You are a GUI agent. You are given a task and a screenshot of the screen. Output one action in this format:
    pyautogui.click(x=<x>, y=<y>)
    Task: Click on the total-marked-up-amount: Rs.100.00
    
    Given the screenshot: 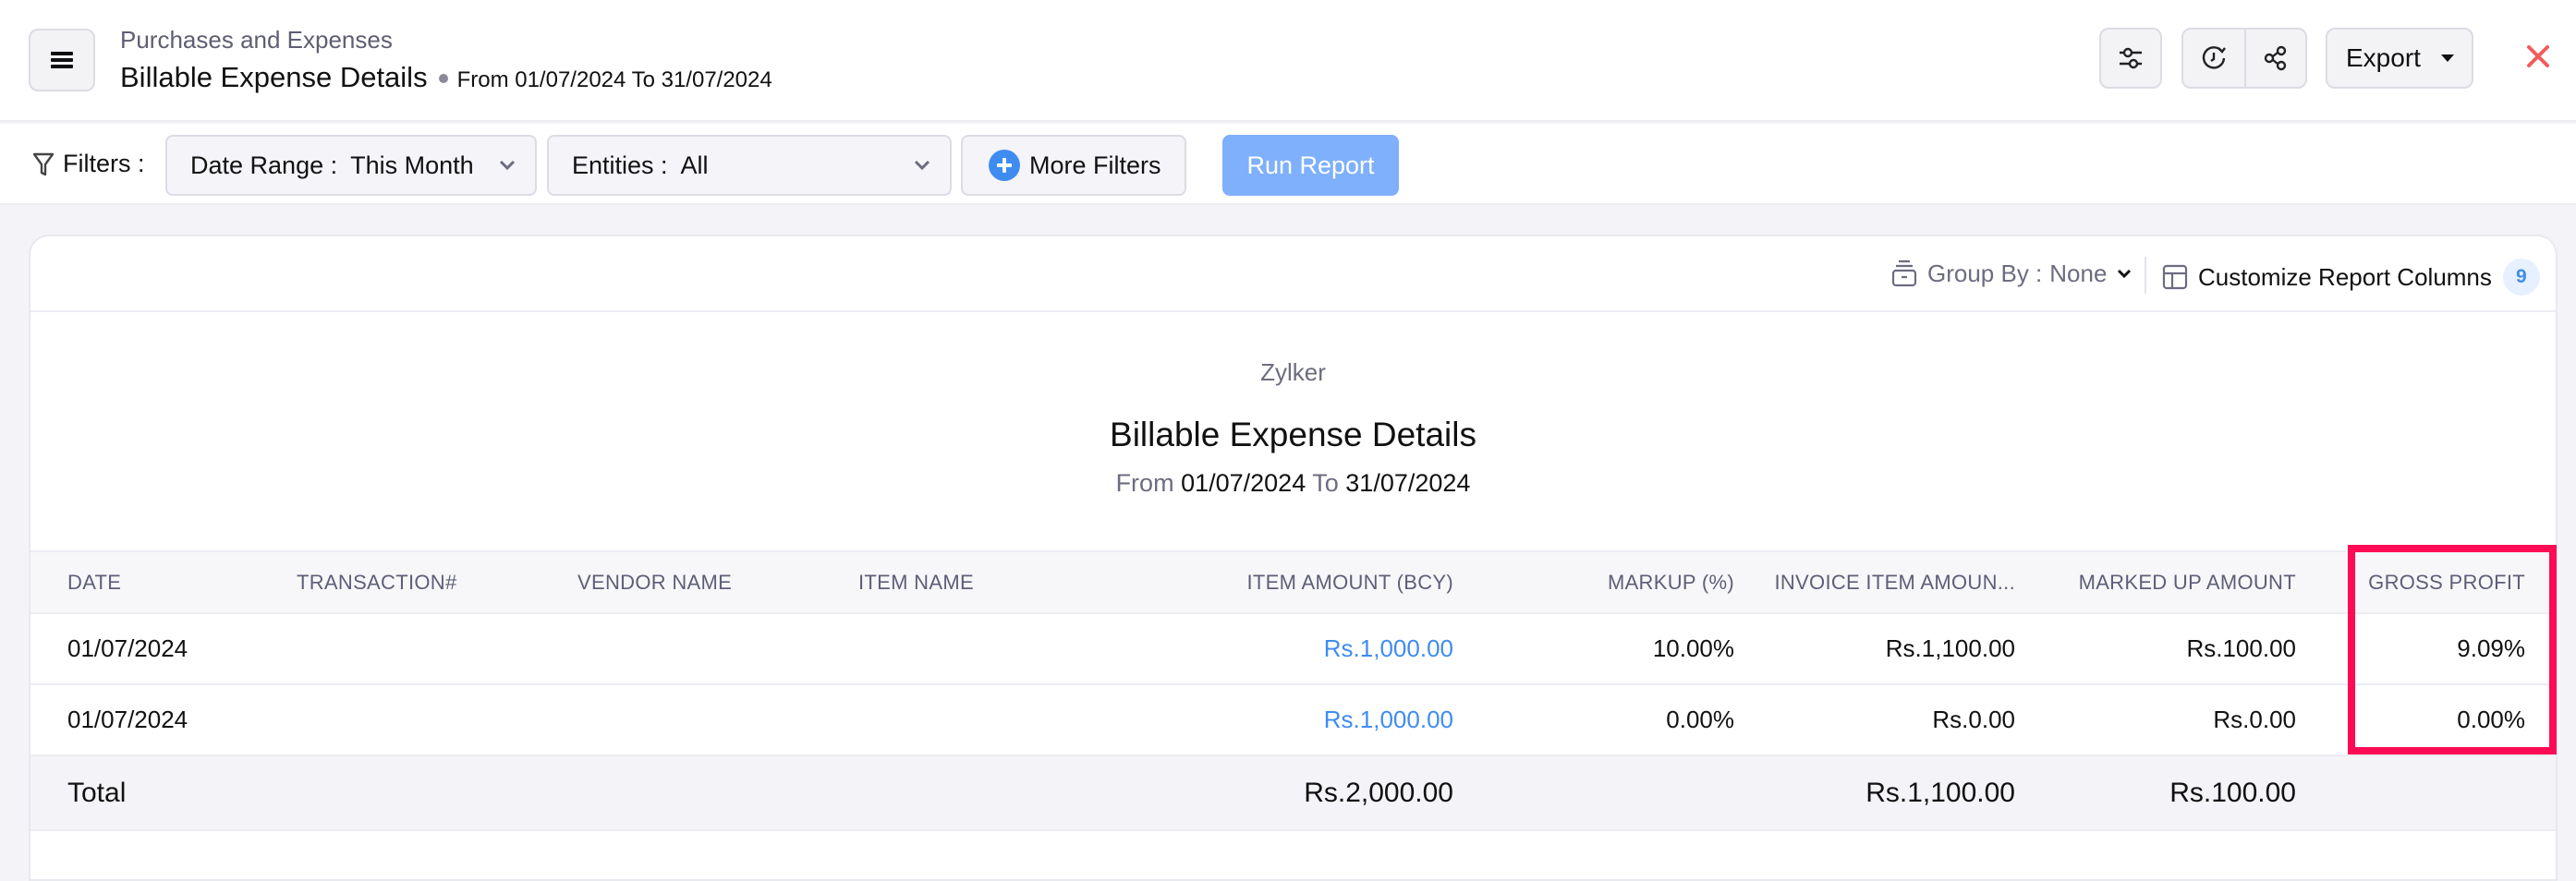 What is the action you would take?
    pyautogui.click(x=2163, y=793)
    